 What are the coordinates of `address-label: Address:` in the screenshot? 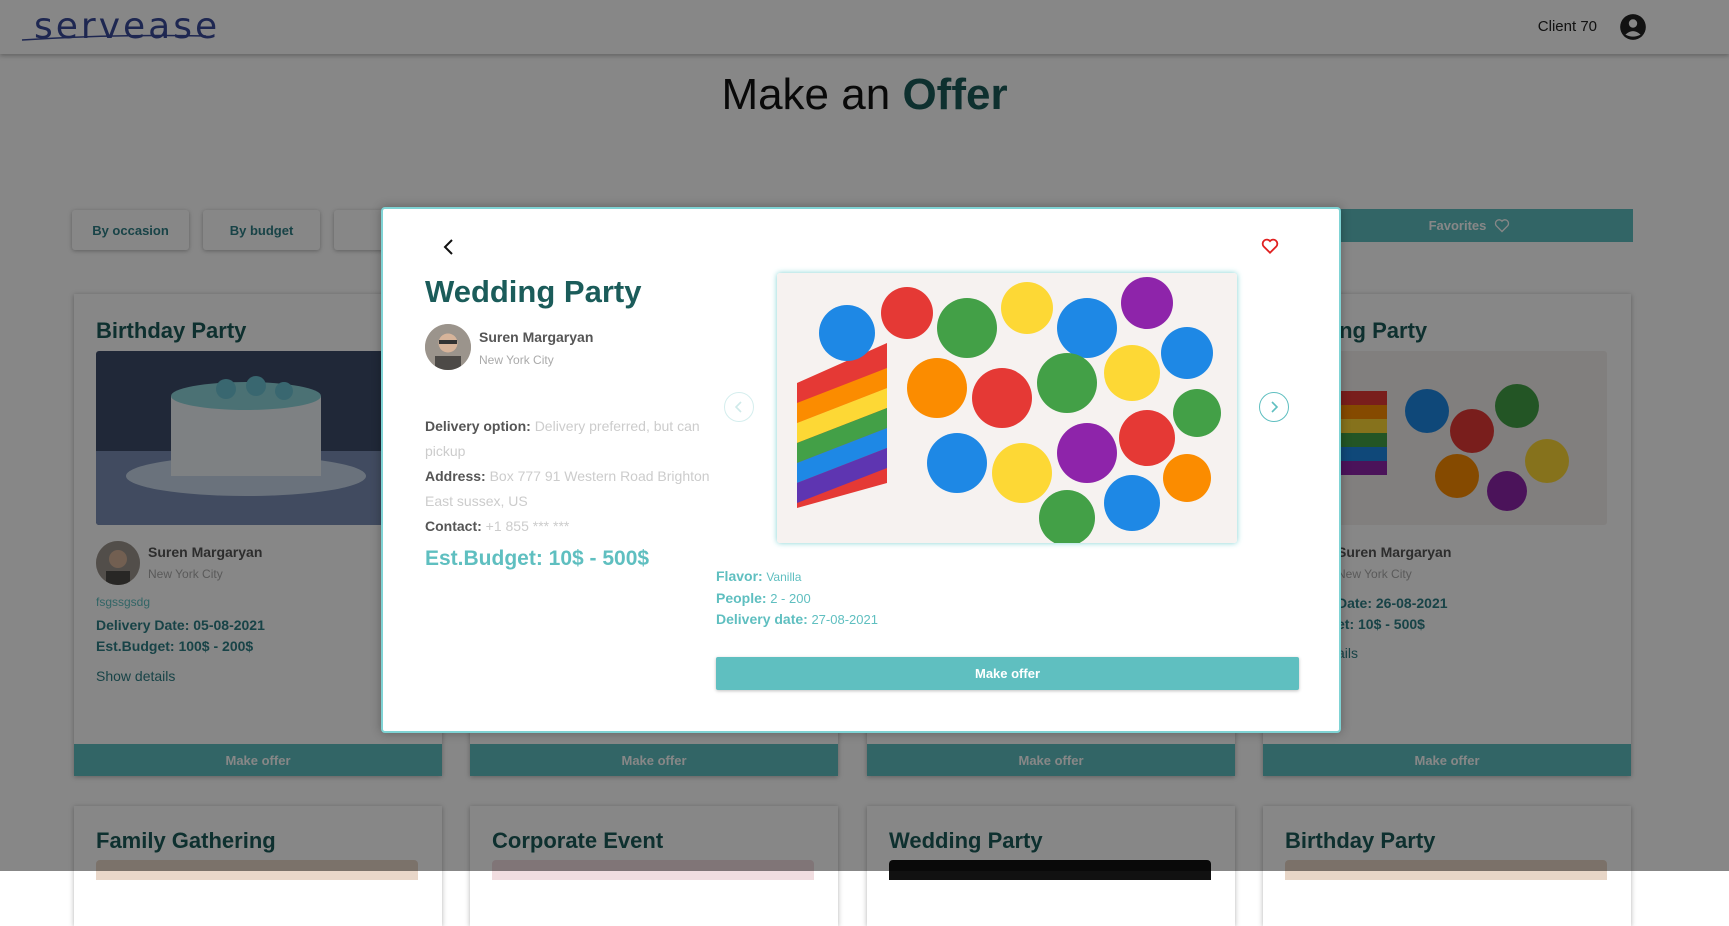 It's located at (455, 476).